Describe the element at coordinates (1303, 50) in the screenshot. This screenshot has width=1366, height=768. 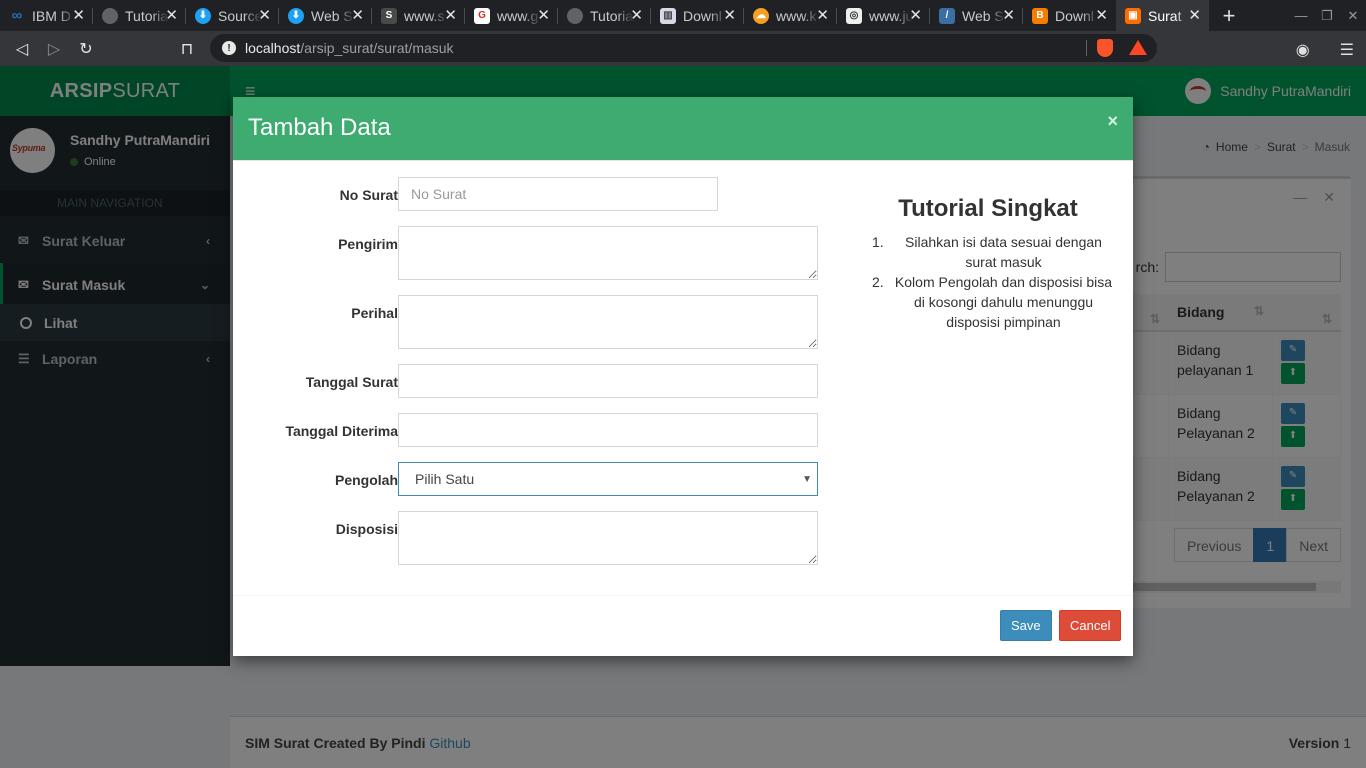
I see `extension-icon: ◉` at that location.